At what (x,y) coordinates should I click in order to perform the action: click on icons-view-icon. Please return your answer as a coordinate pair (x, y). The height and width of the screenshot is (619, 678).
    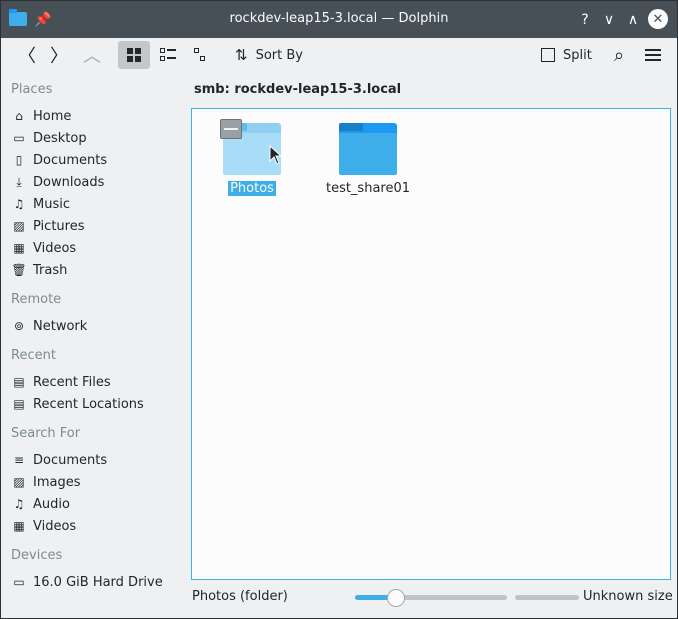
    Looking at the image, I should click on (134, 55).